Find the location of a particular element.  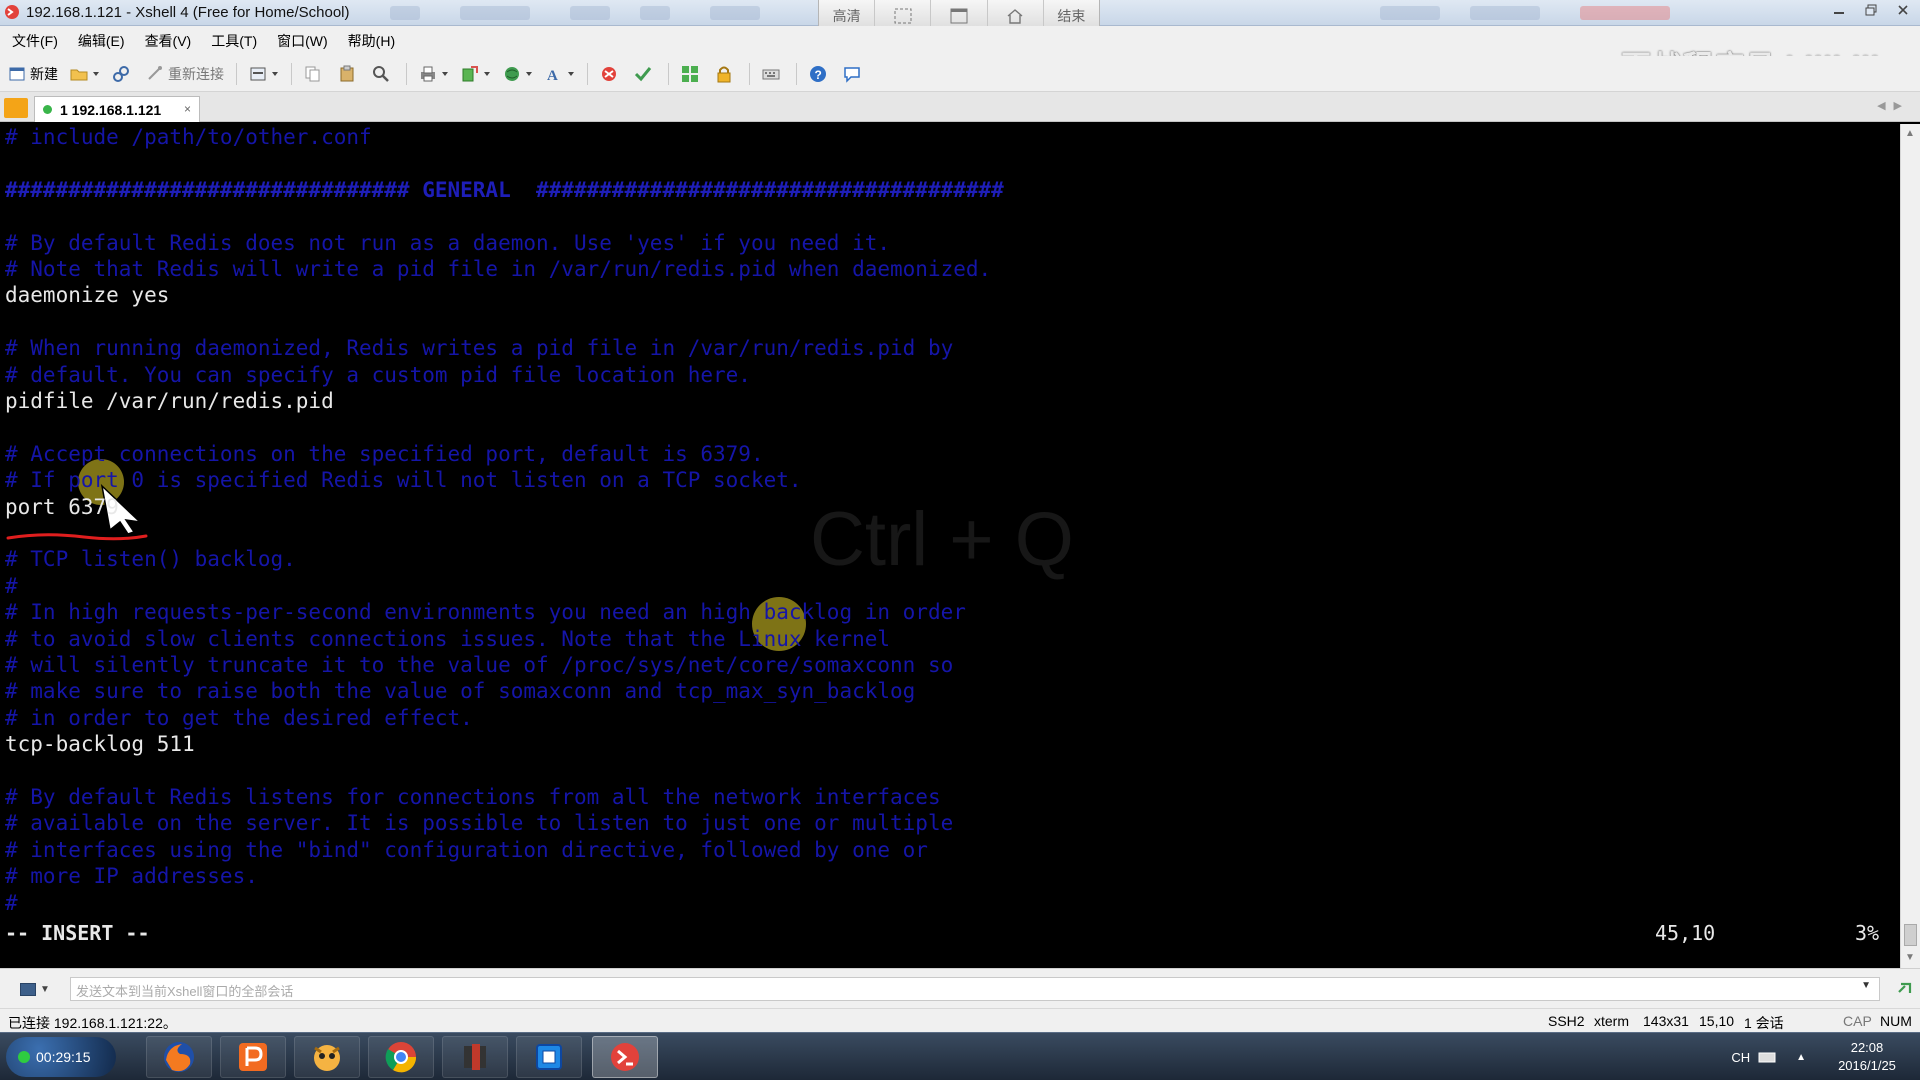

caps-lock-indicator: CAP is located at coordinates (1857, 1021).